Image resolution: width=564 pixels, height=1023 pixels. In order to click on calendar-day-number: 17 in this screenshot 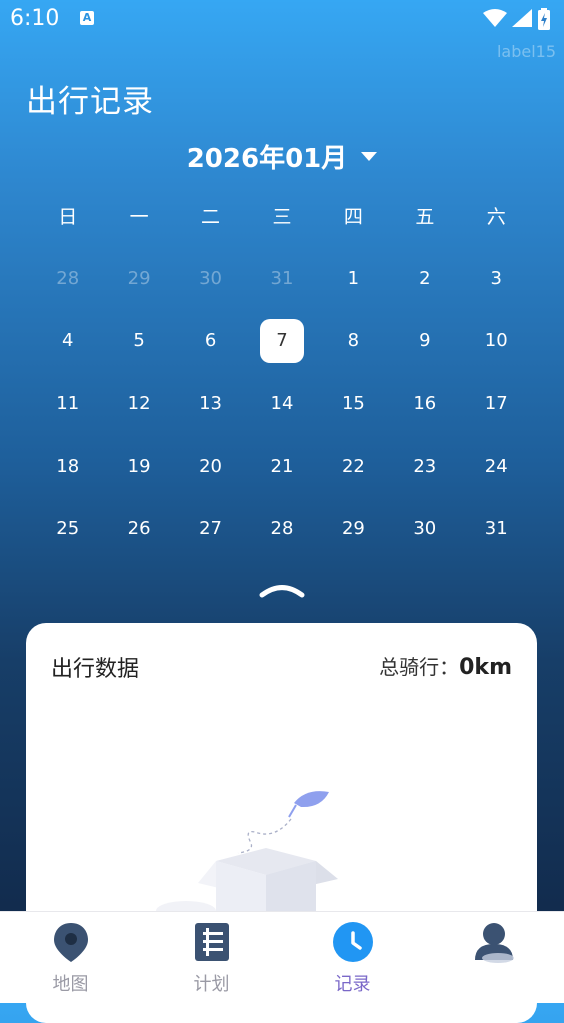, I will do `click(496, 403)`.